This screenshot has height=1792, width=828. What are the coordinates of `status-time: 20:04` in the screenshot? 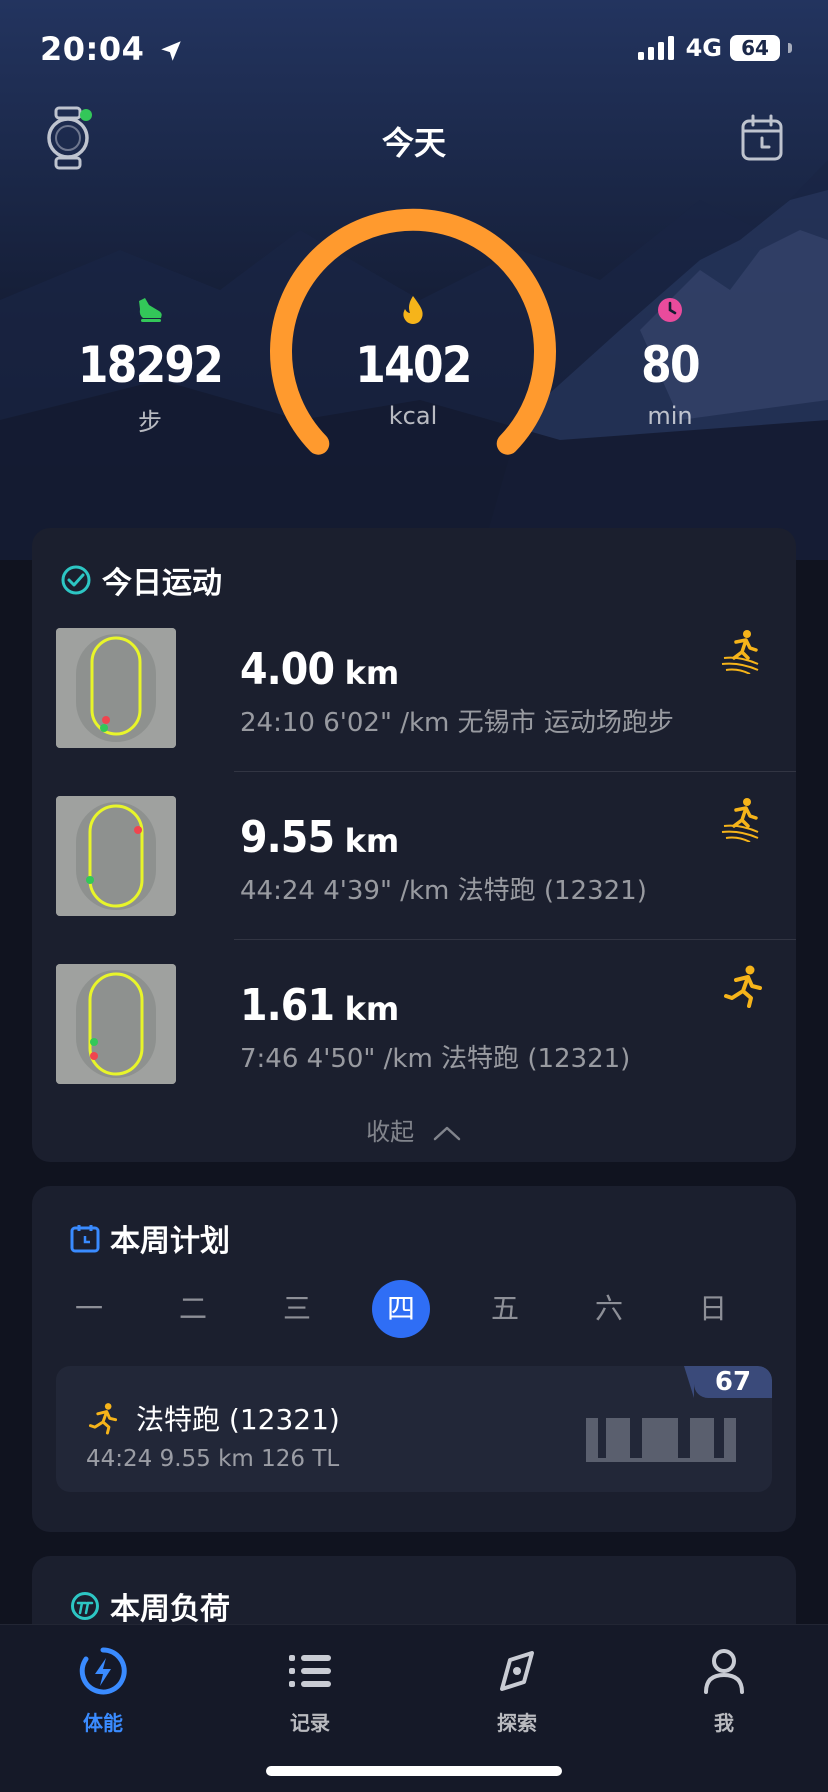 It's located at (112, 49).